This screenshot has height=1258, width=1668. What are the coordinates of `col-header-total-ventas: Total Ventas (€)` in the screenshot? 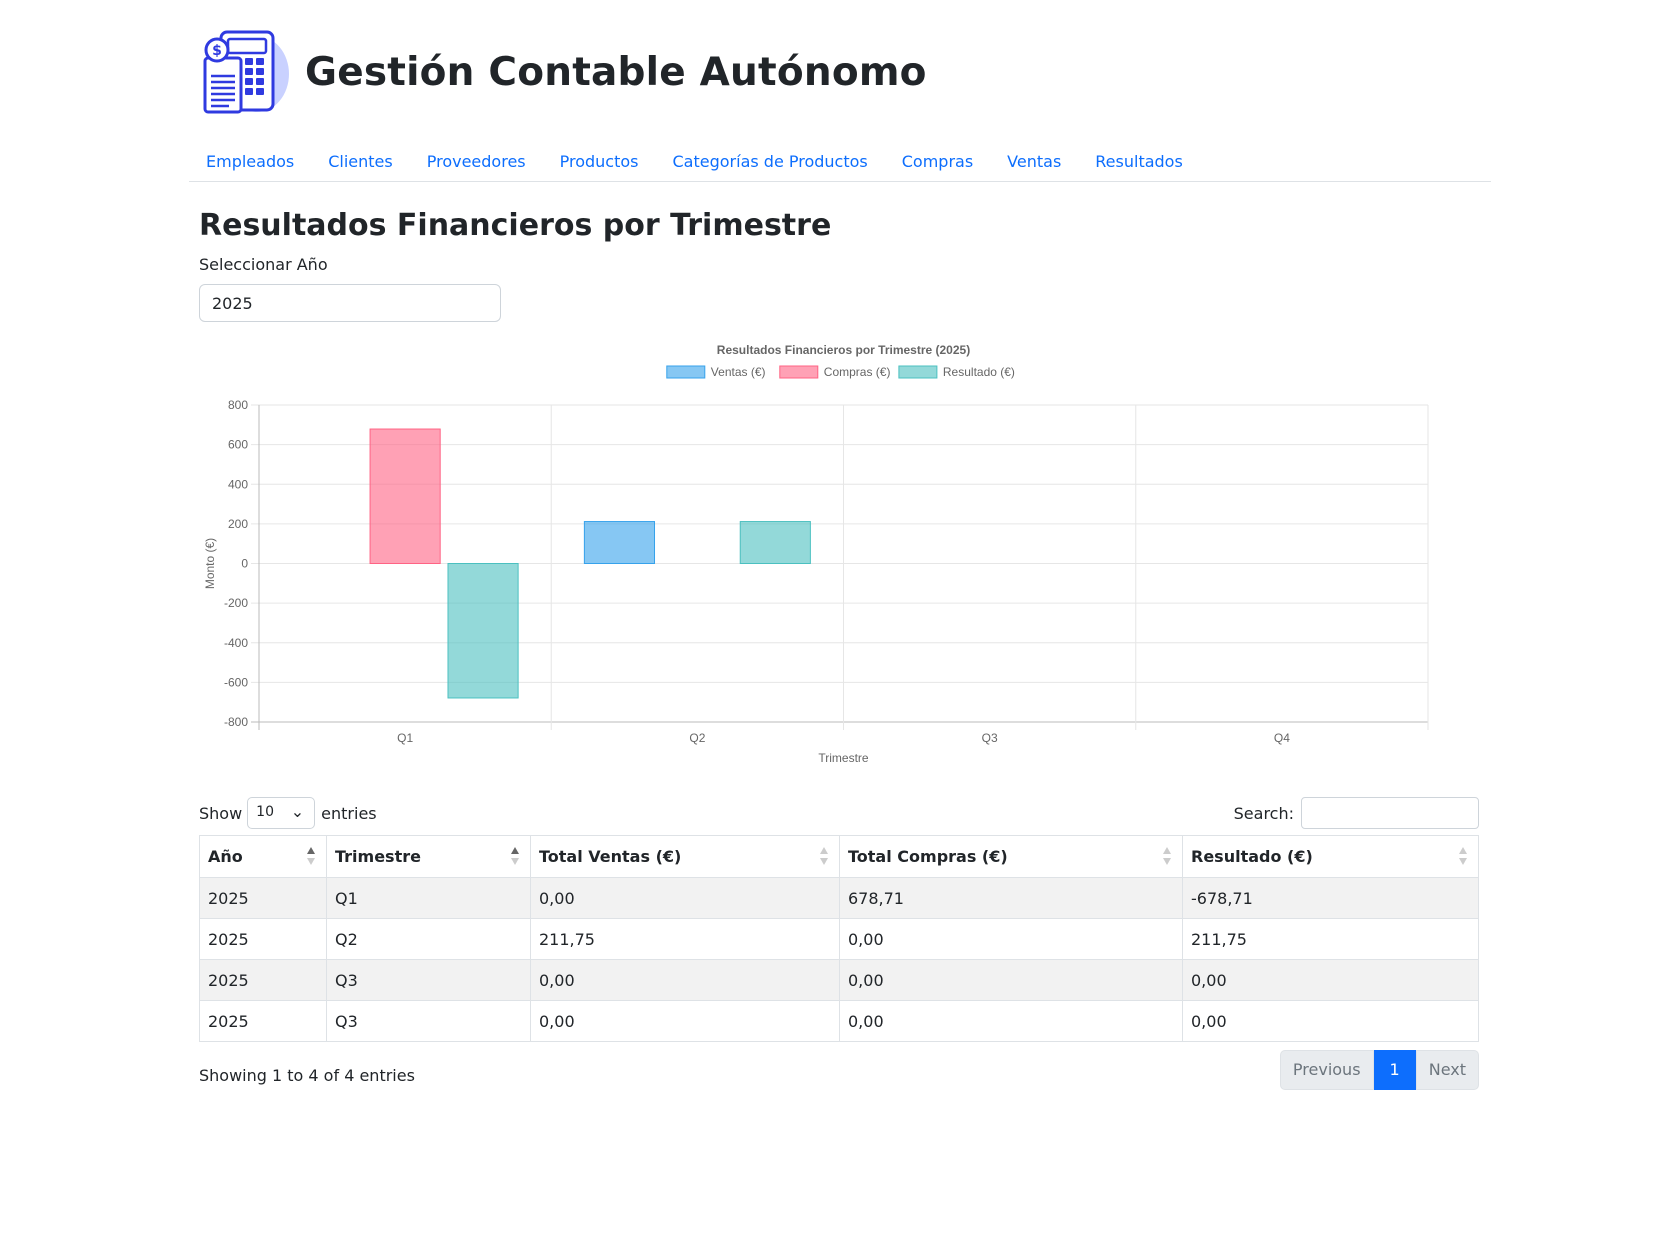 It's located at (685, 856).